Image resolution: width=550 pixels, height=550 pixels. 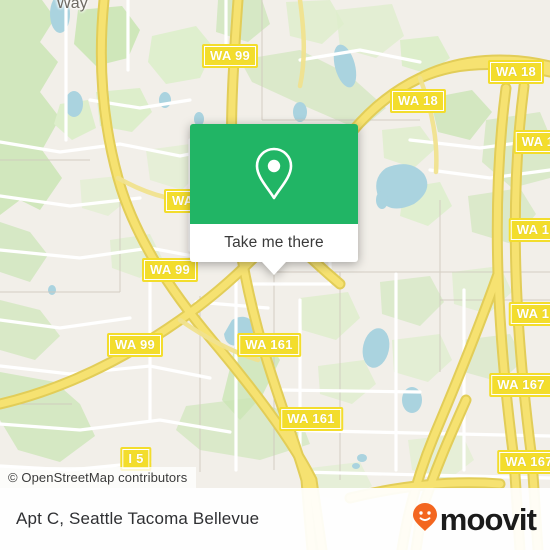 I want to click on location-pin-icon, so click(x=274, y=174).